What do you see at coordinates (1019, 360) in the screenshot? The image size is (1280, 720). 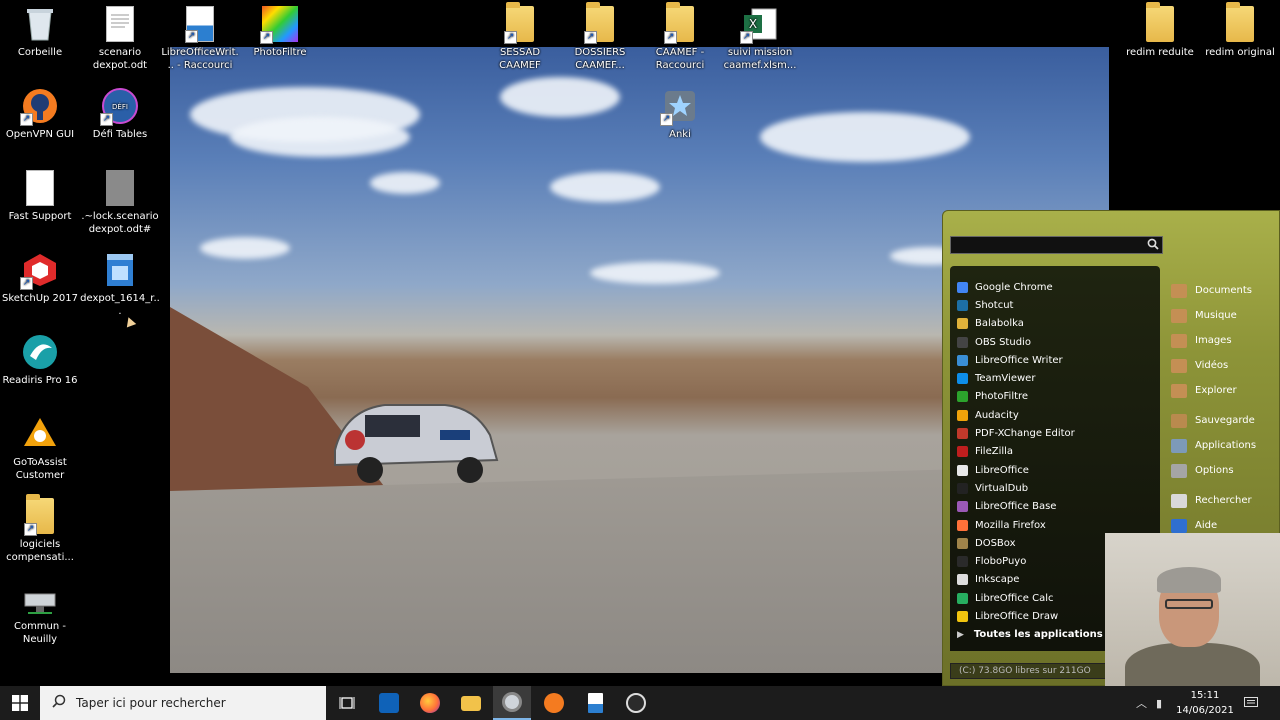 I see `launcher-app-label: LibreOffice Writer` at bounding box center [1019, 360].